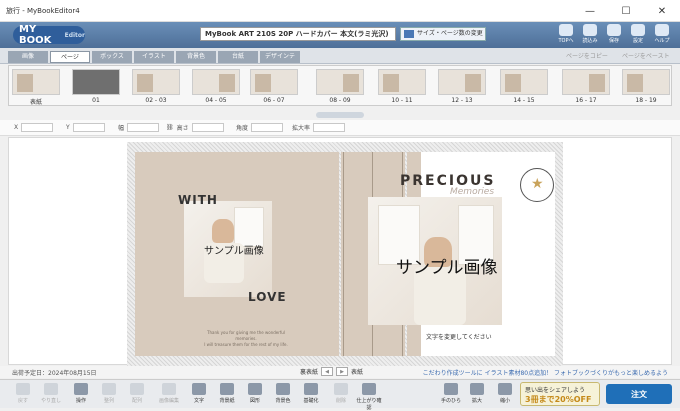 This screenshot has height=411, width=680. What do you see at coordinates (182, 128) in the screenshot?
I see `prop-height-label: 高さ` at bounding box center [182, 128].